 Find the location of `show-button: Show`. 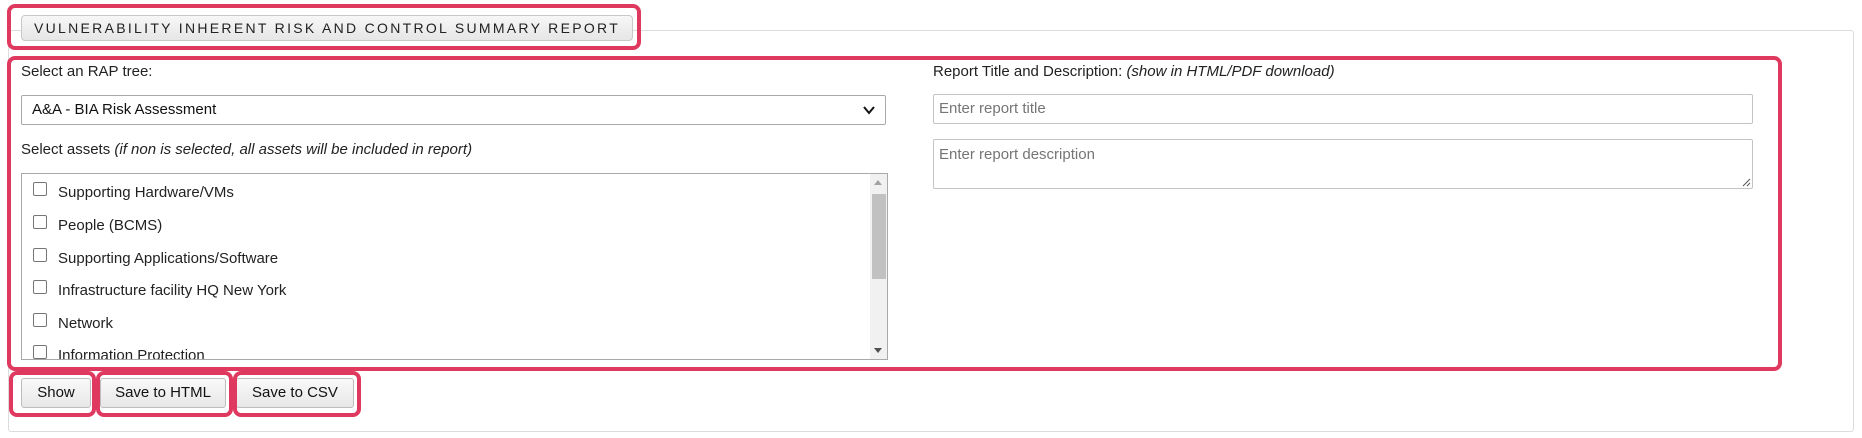

show-button: Show is located at coordinates (56, 393).